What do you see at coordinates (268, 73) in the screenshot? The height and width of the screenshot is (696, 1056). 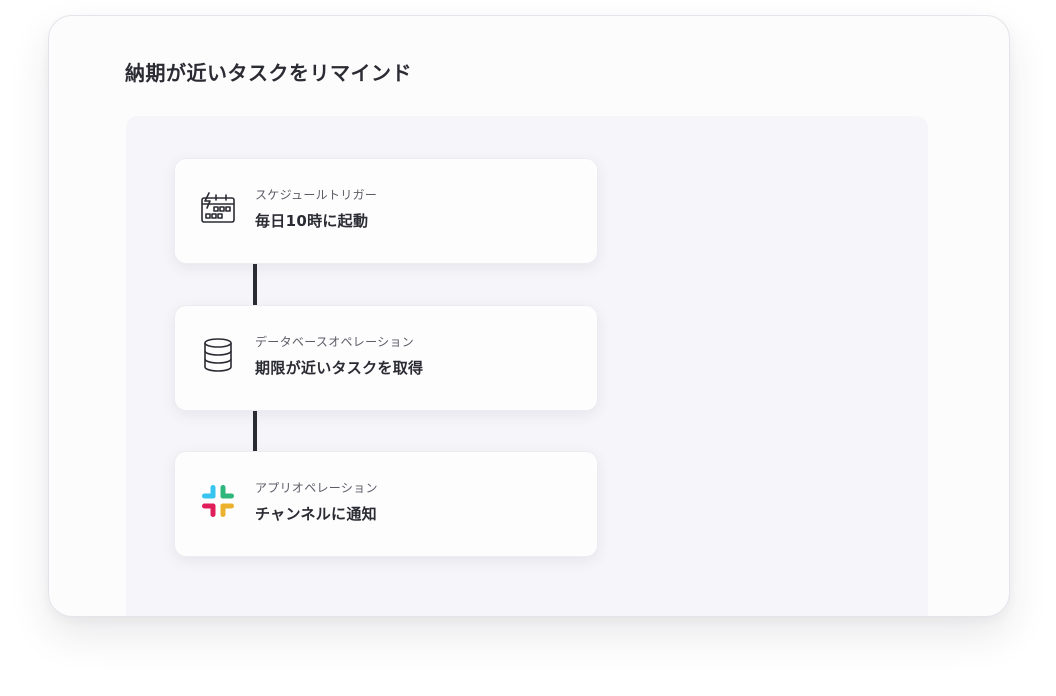 I see `workflow-title: 納期が近いタスクをリマインド` at bounding box center [268, 73].